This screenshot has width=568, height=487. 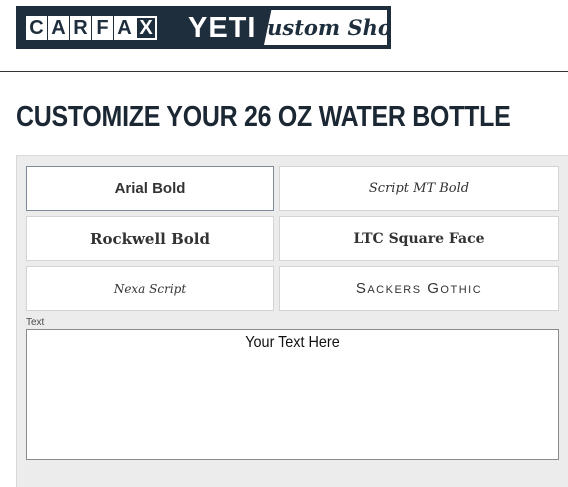 What do you see at coordinates (36, 28) in the screenshot?
I see `carfax-letter: C` at bounding box center [36, 28].